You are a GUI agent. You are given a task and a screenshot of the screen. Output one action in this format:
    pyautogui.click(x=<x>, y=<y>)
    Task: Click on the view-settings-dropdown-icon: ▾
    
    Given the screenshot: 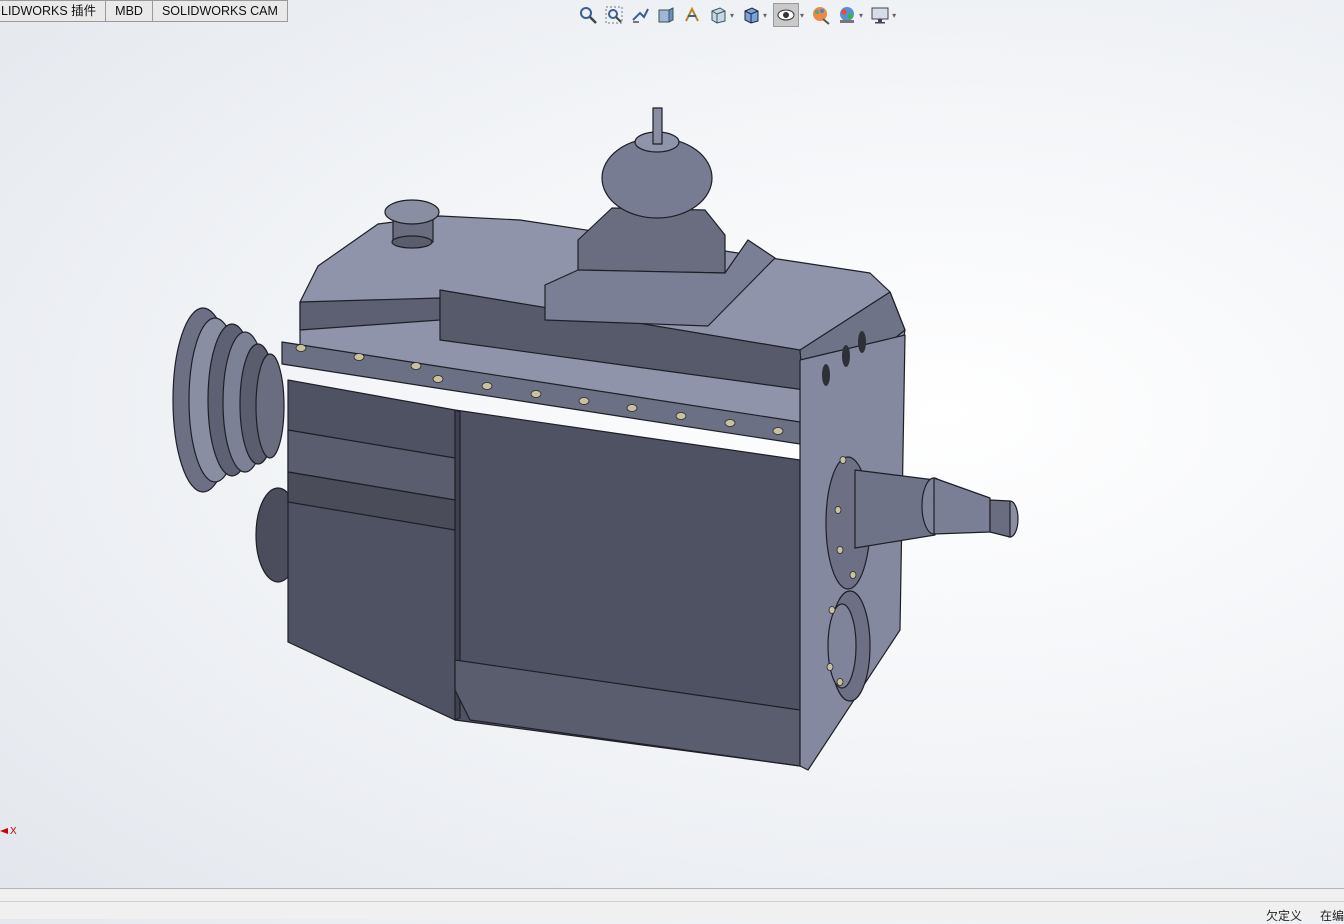 What is the action you would take?
    pyautogui.click(x=894, y=15)
    